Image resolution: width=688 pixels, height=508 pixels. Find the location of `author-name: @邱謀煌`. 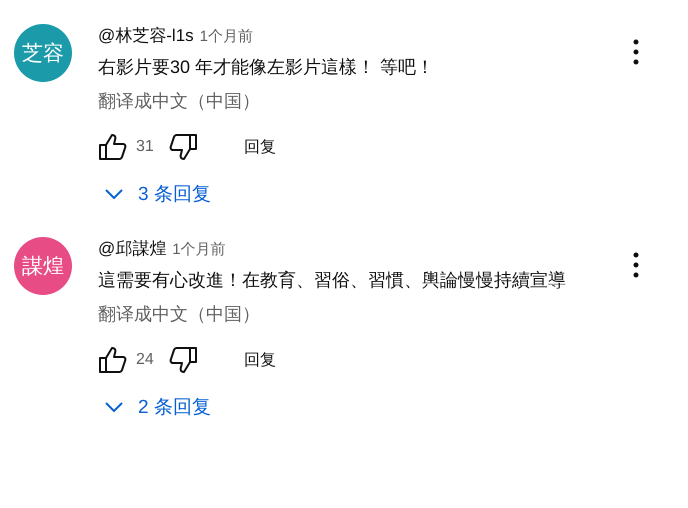

author-name: @邱謀煌 is located at coordinates (132, 248).